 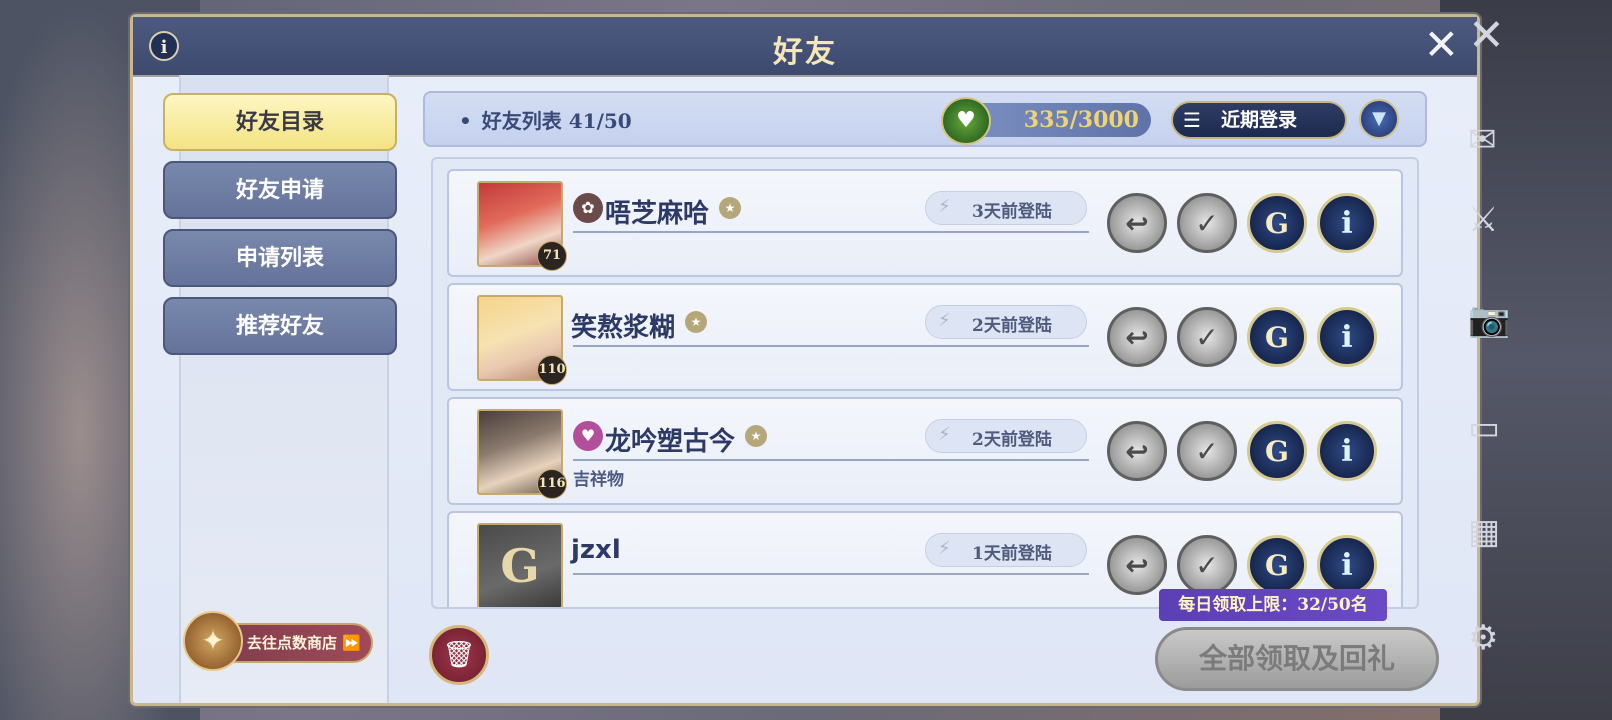 What do you see at coordinates (552, 256) in the screenshot?
I see `level-badge: 71` at bounding box center [552, 256].